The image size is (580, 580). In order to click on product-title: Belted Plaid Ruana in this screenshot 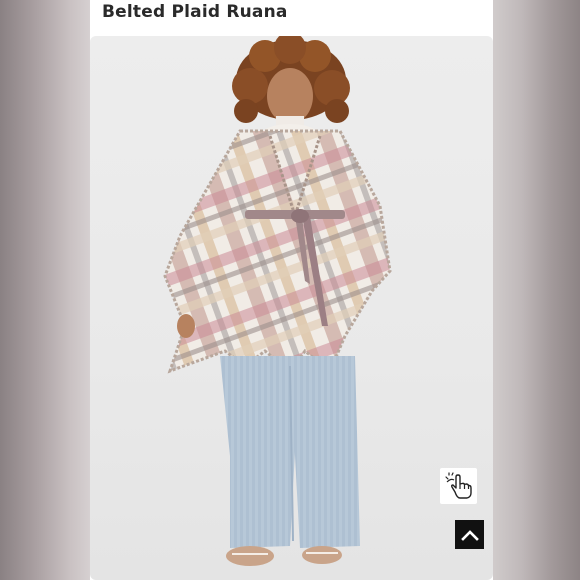, I will do `click(195, 12)`.